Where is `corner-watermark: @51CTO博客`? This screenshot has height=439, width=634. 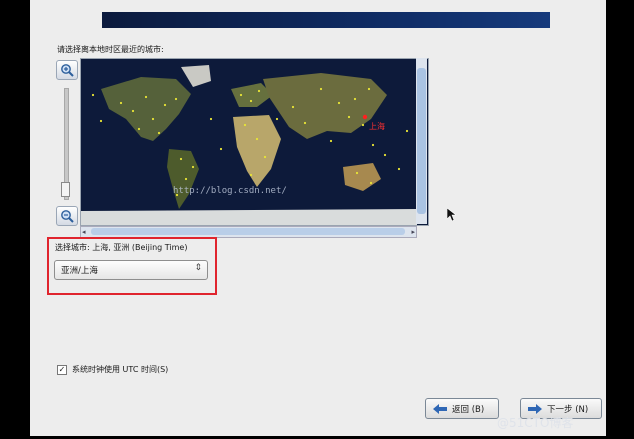 corner-watermark: @51CTO博客 is located at coordinates (535, 423).